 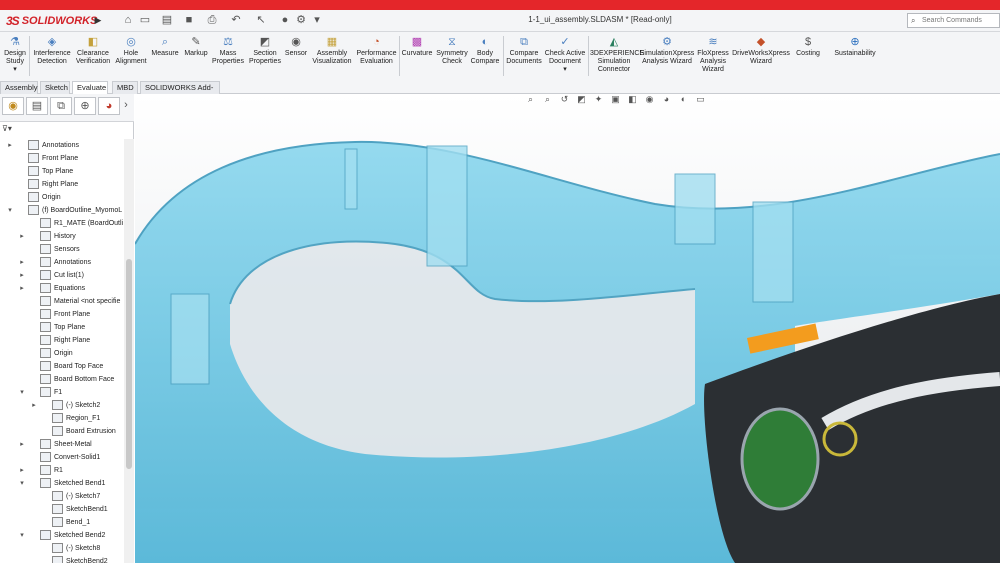 I want to click on previous-view-icon: ↺, so click(x=564, y=101).